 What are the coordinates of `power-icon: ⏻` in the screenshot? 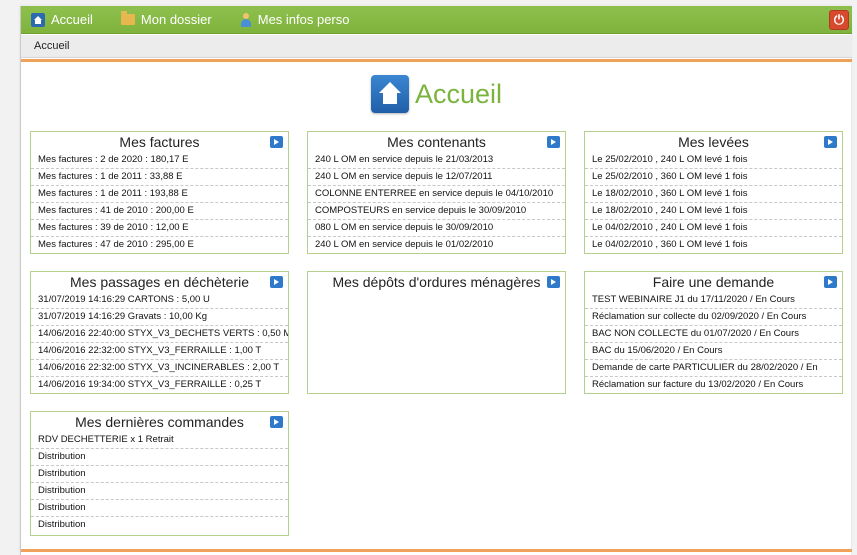 It's located at (839, 20).